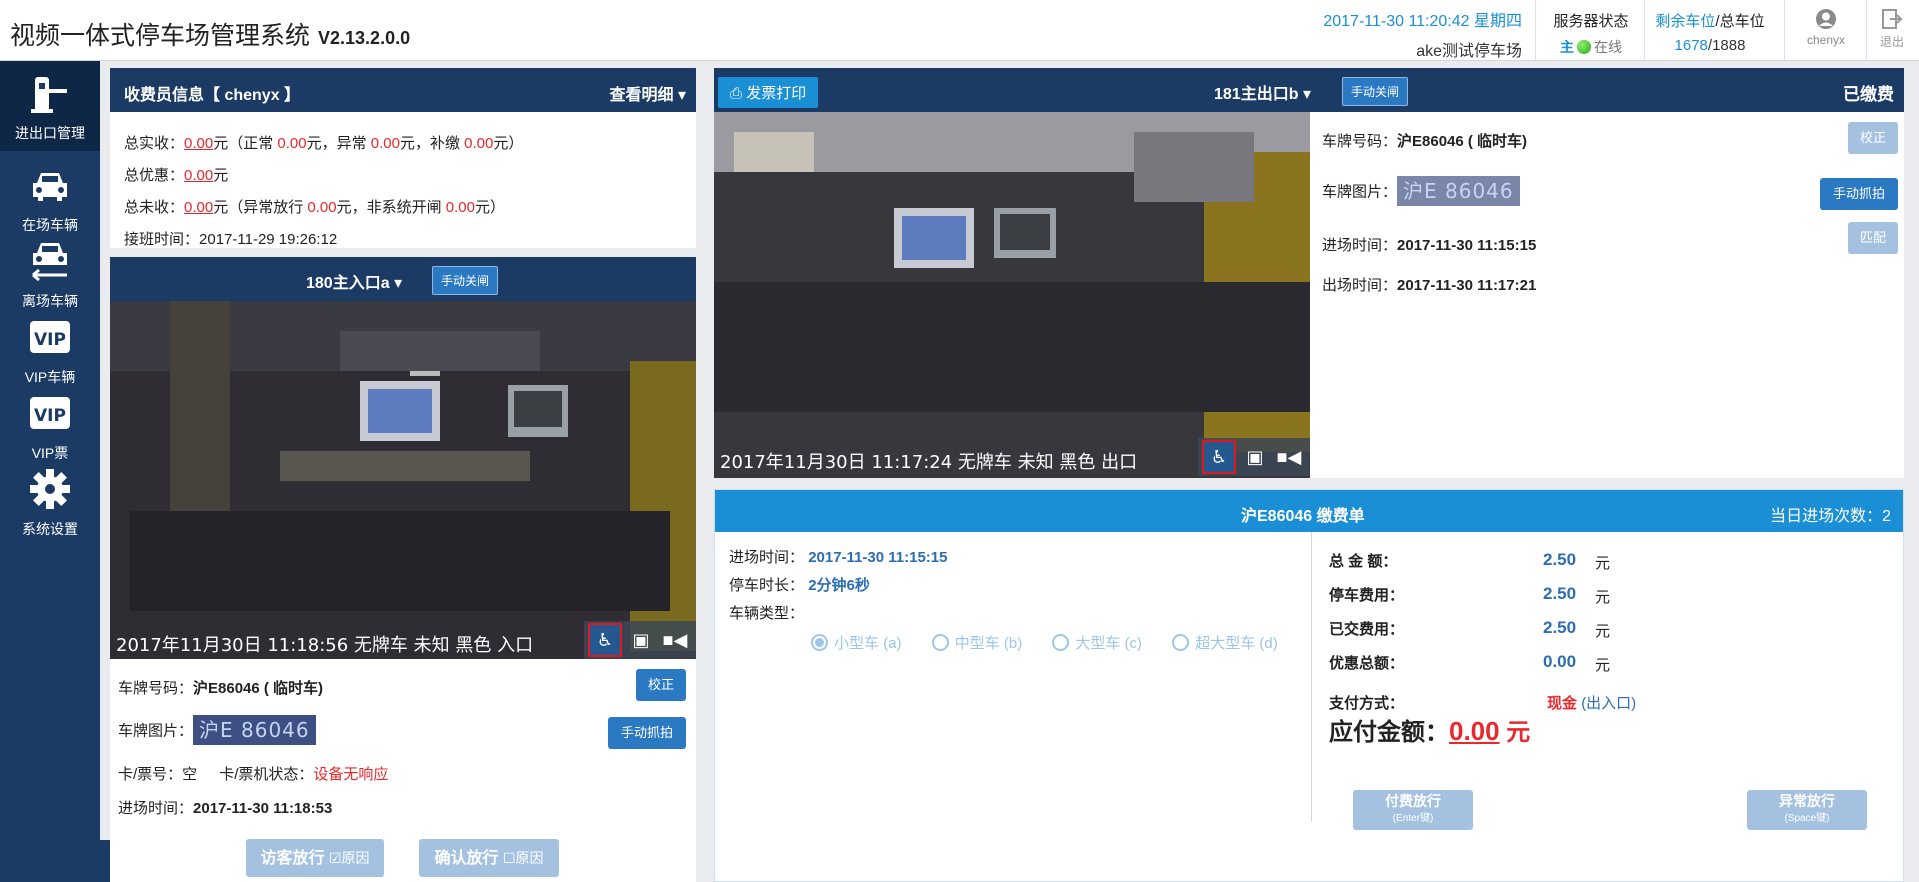 This screenshot has width=1919, height=882. What do you see at coordinates (1560, 661) in the screenshot?
I see `discount-total-value: 0.00` at bounding box center [1560, 661].